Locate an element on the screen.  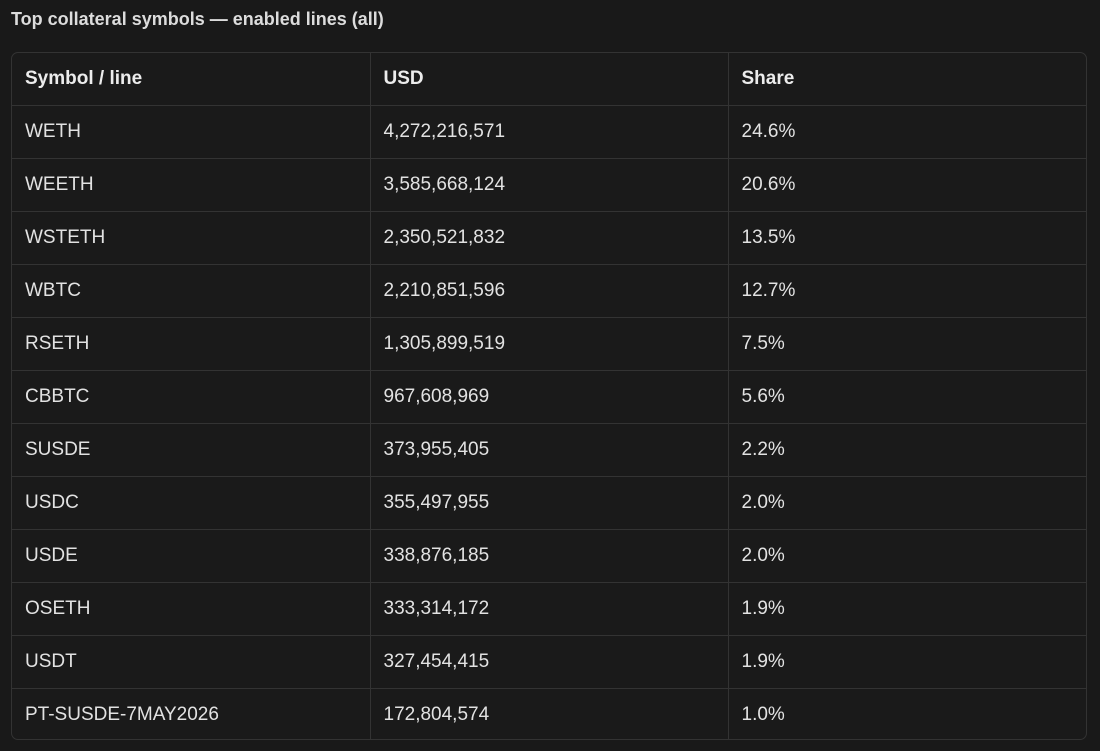
table-header-row: Symbol / line USD Share is located at coordinates (549, 79).